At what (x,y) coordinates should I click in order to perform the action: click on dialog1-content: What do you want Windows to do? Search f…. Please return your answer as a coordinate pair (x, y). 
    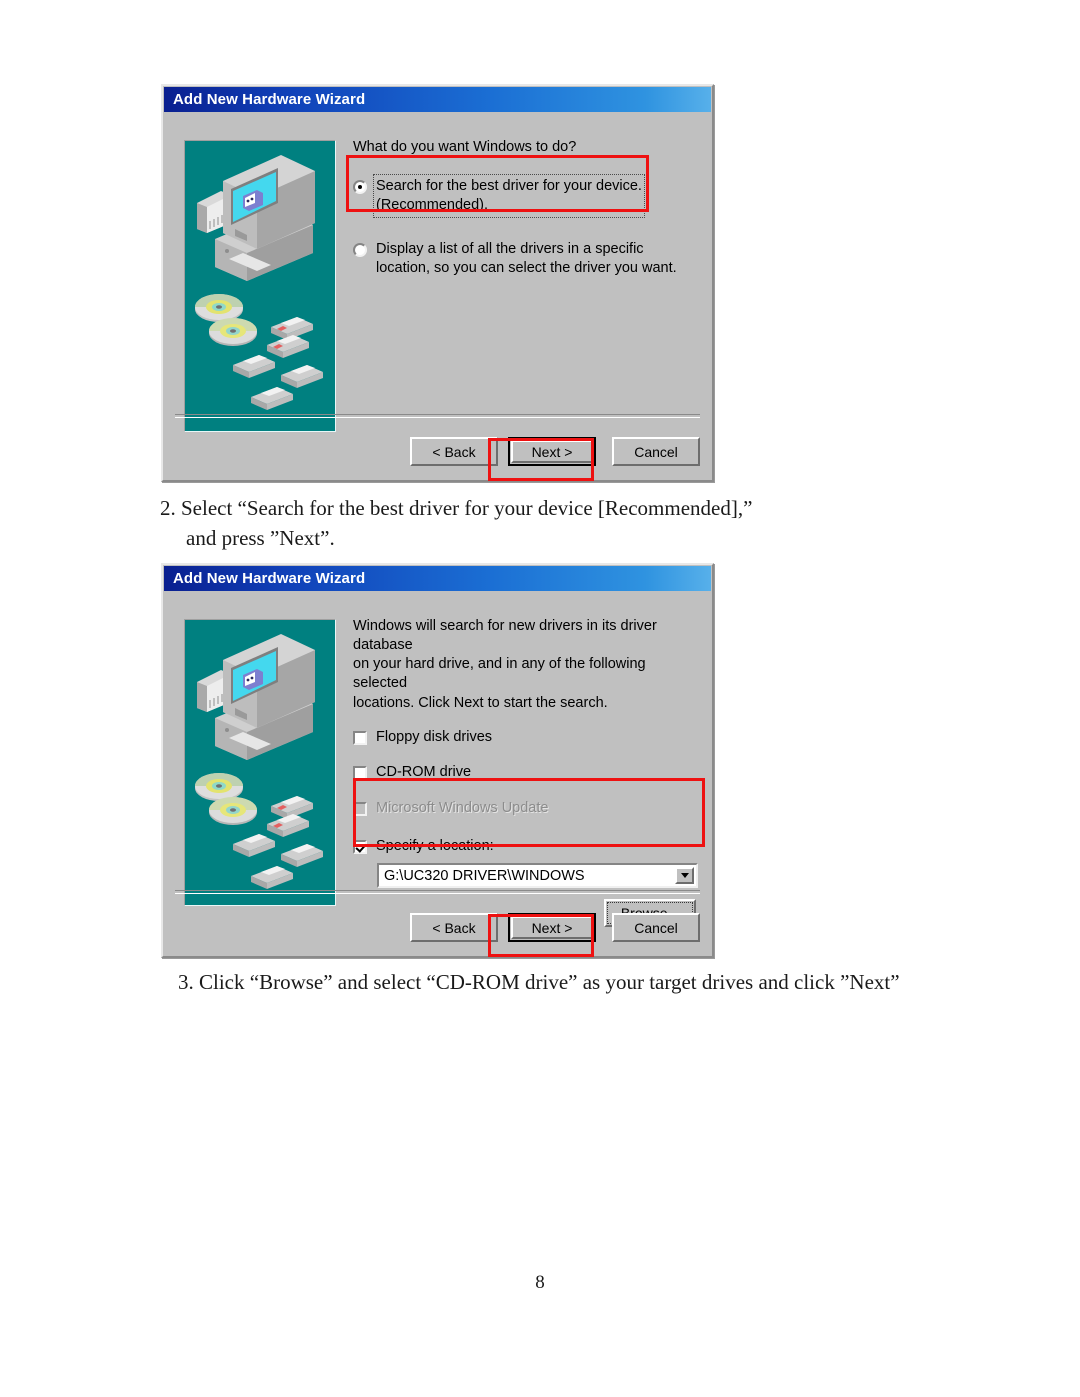
    Looking at the image, I should click on (525, 208).